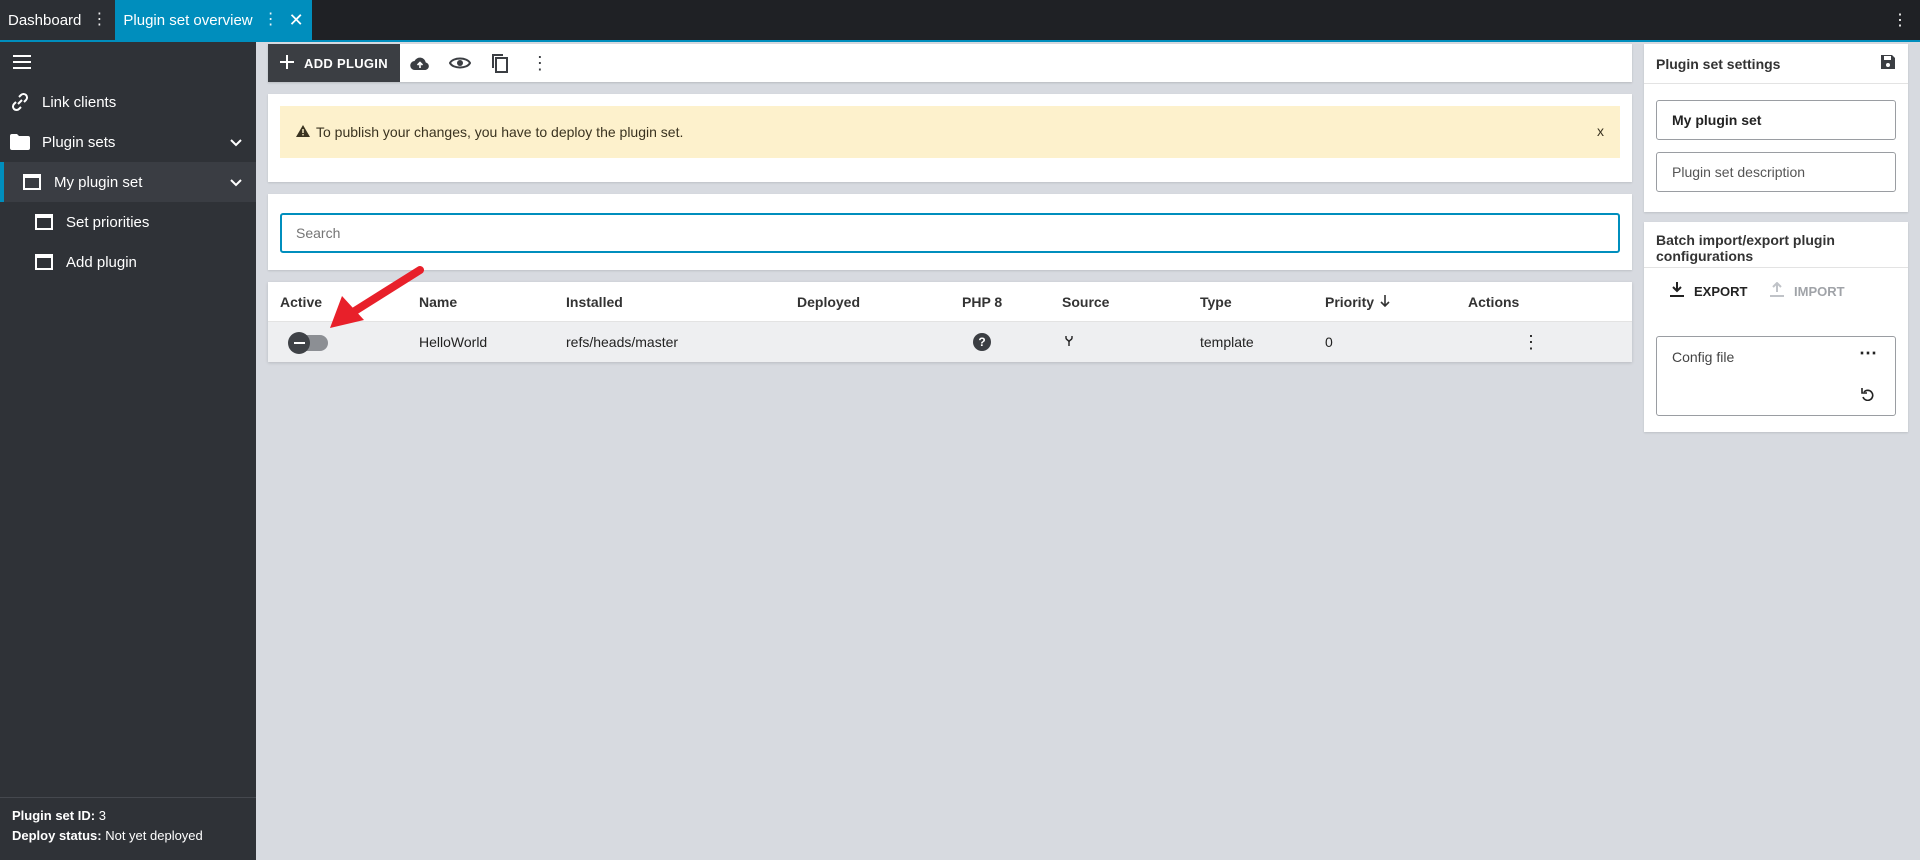  Describe the element at coordinates (960, 21) in the screenshot. I see `tab-bar: Dashboard ⋮ Plugin set overview ⋮ ✕ ⋮` at that location.